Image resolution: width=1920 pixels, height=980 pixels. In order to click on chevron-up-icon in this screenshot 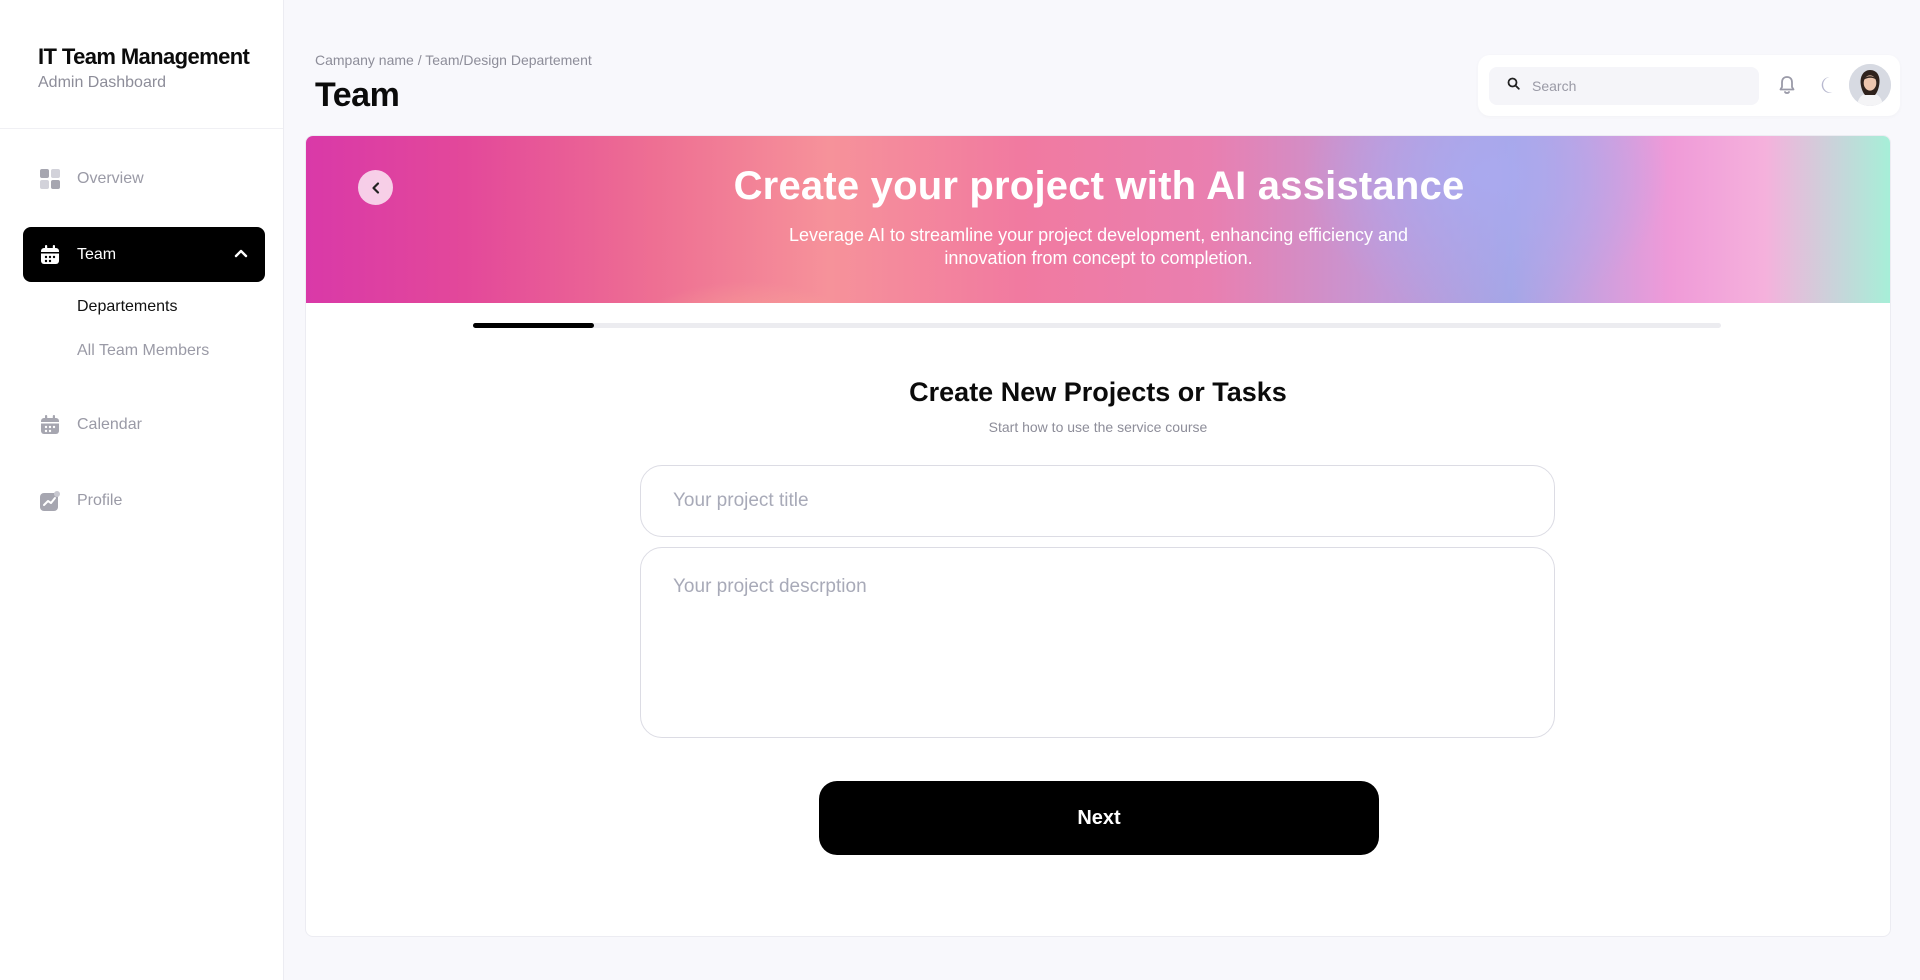, I will do `click(241, 255)`.